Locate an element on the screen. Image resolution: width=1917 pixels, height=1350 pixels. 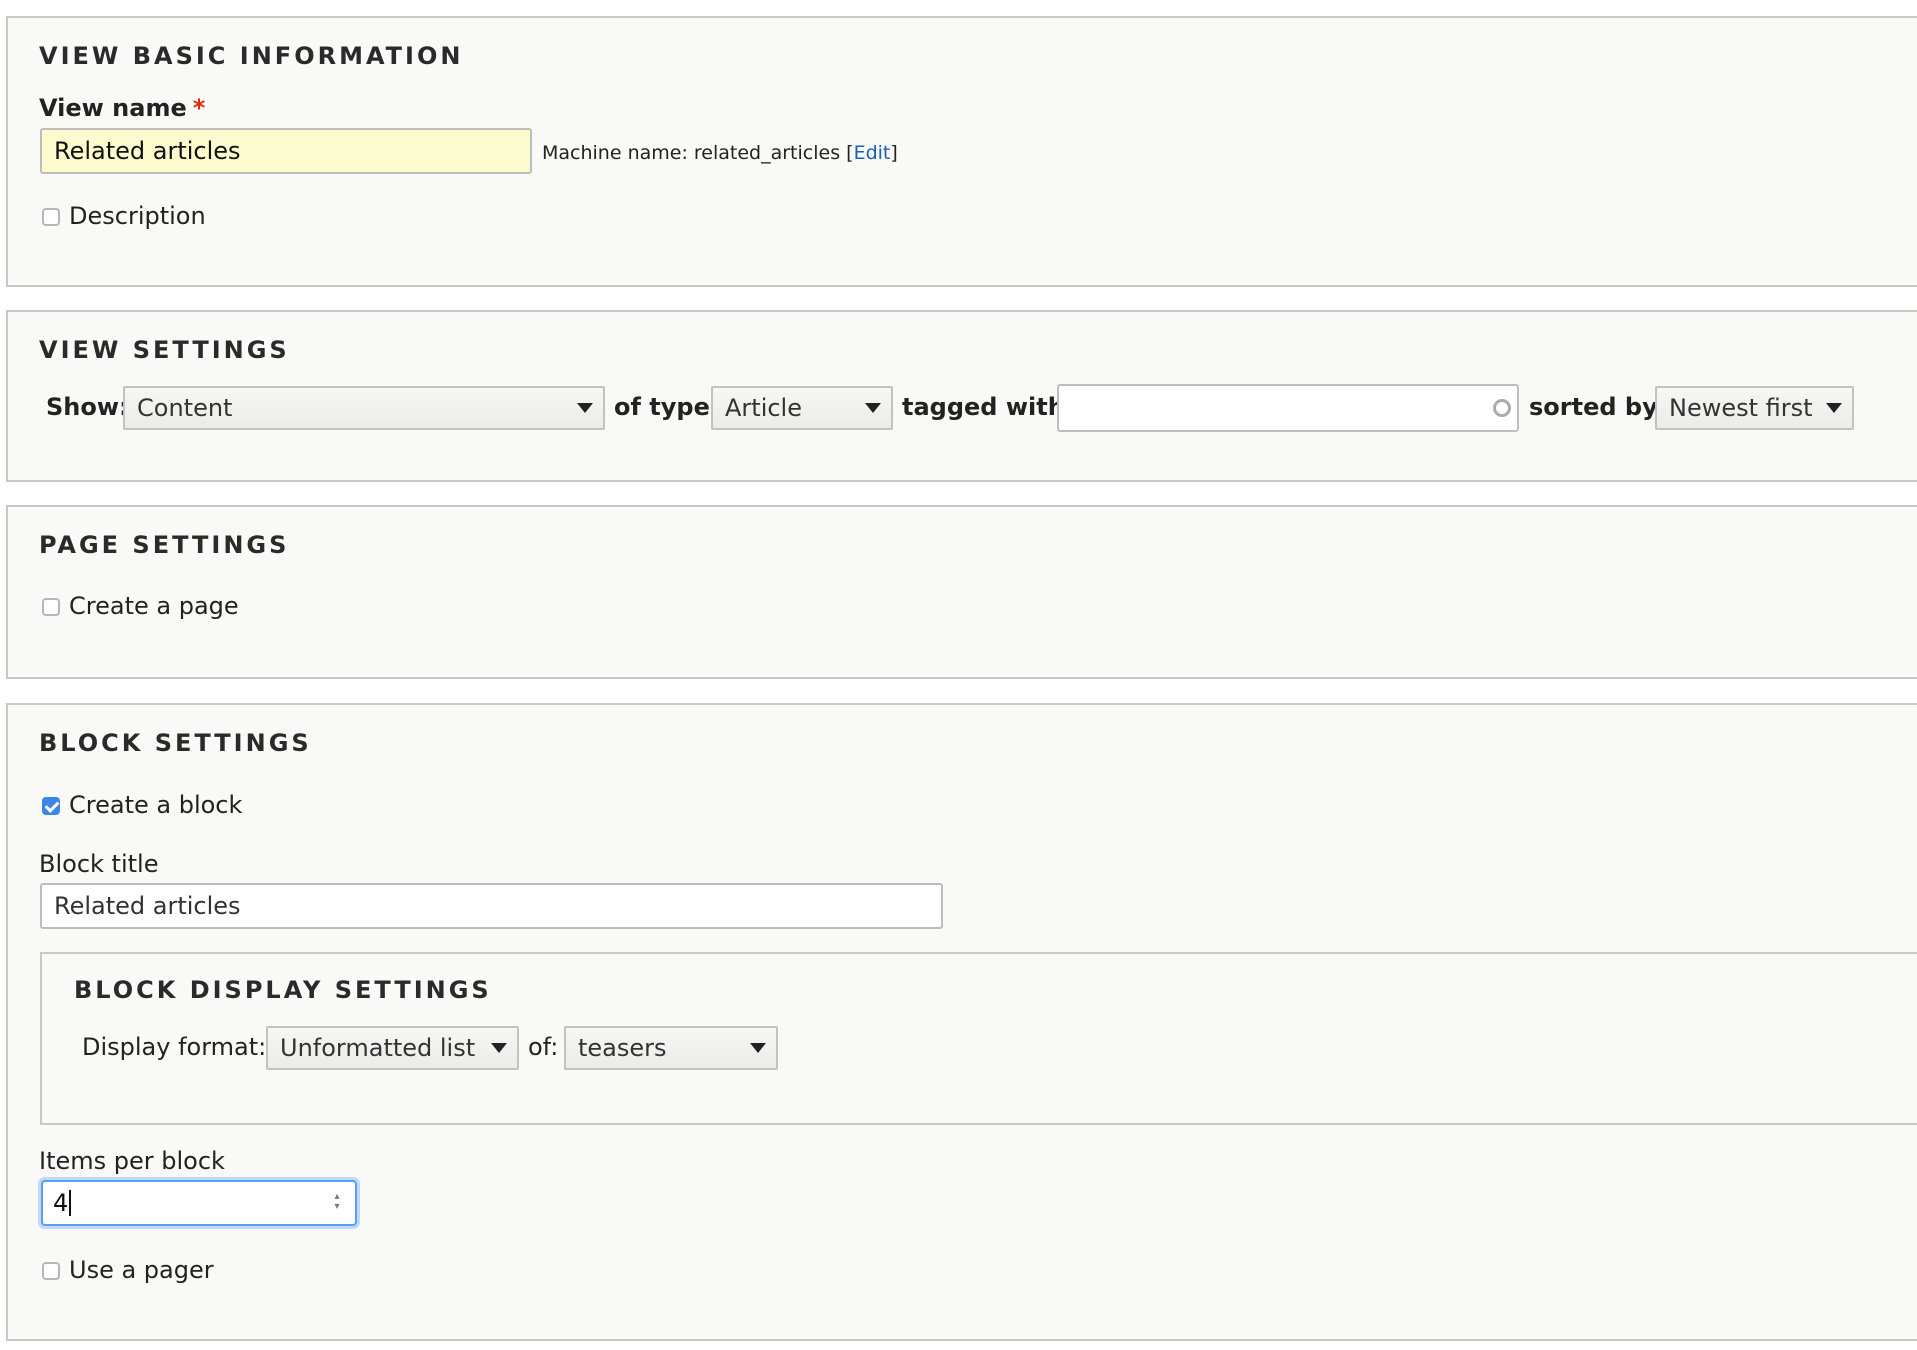
items-per-block-input: 4 ▴ ▾ is located at coordinates (199, 1203).